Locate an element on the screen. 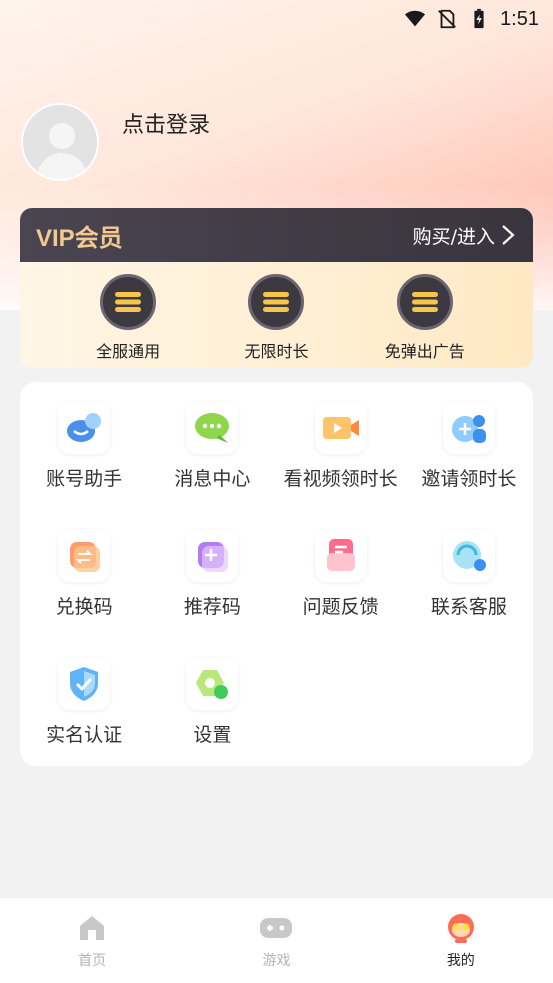 The height and width of the screenshot is (983, 553). home-icon is located at coordinates (92, 927).